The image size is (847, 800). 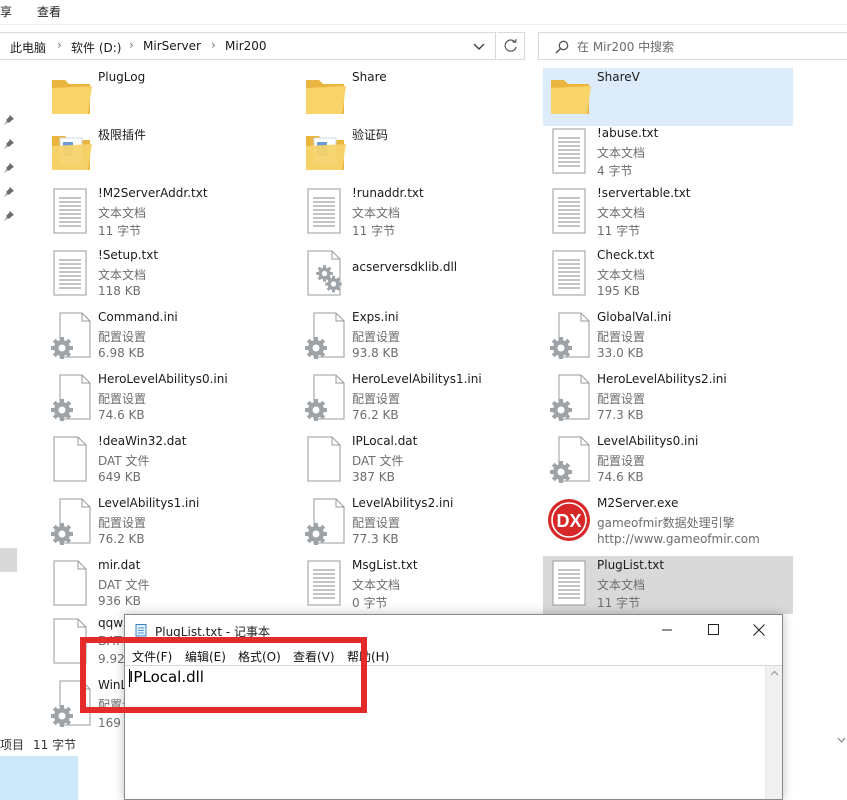 I want to click on ribbon-tabs: 享 查看, so click(x=423, y=12).